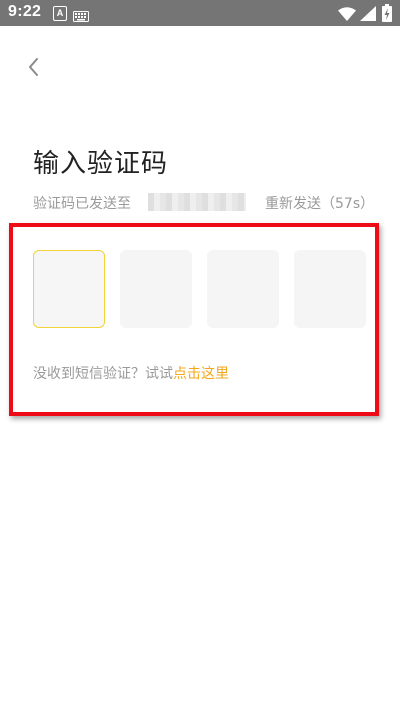 This screenshot has width=400, height=710. Describe the element at coordinates (60, 13) in the screenshot. I see `notification-a-icon: A` at that location.